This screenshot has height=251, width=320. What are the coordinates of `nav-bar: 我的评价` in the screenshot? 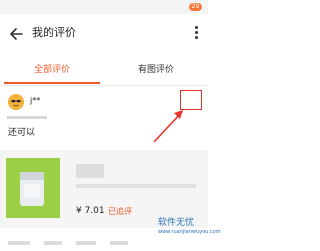 It's located at (104, 34).